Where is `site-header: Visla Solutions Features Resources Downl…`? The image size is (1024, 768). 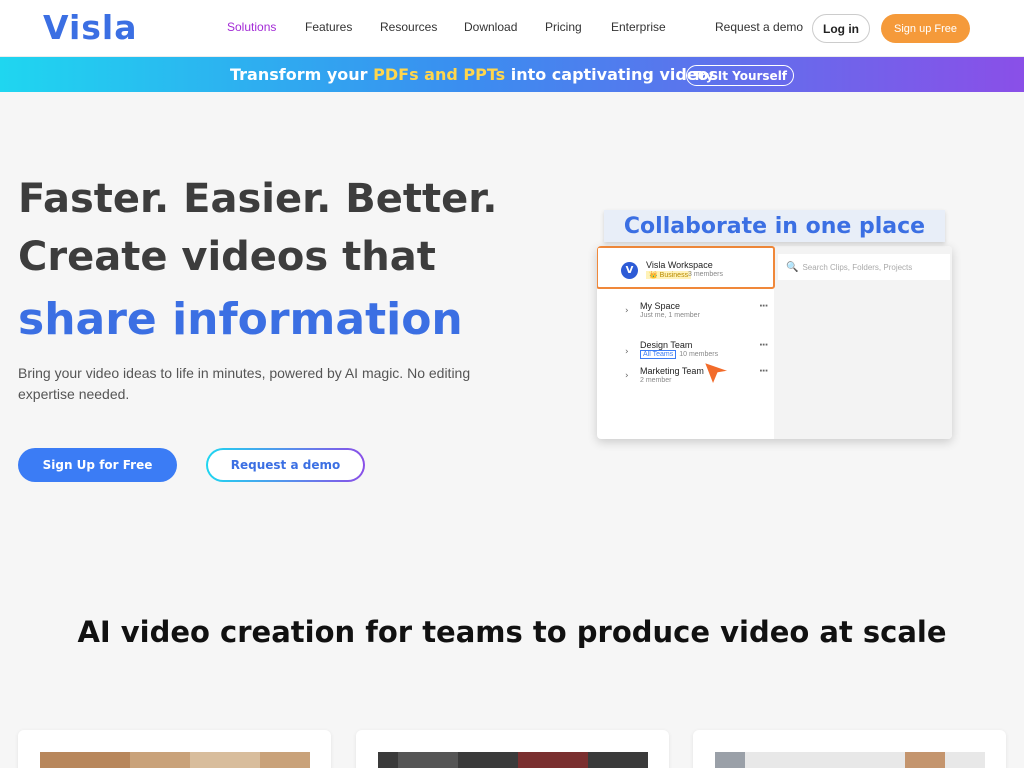
site-header: Visla Solutions Features Resources Downl… is located at coordinates (512, 28).